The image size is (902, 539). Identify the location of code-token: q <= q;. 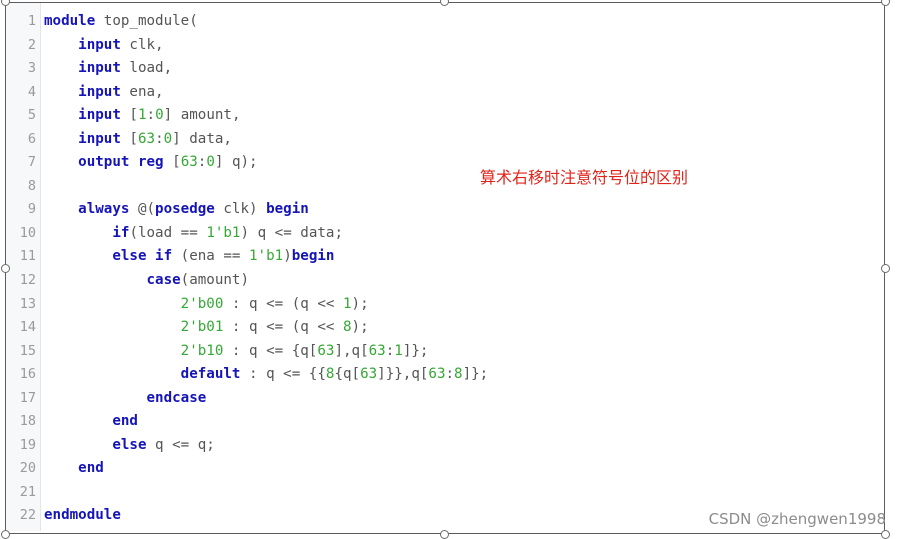
(180, 444).